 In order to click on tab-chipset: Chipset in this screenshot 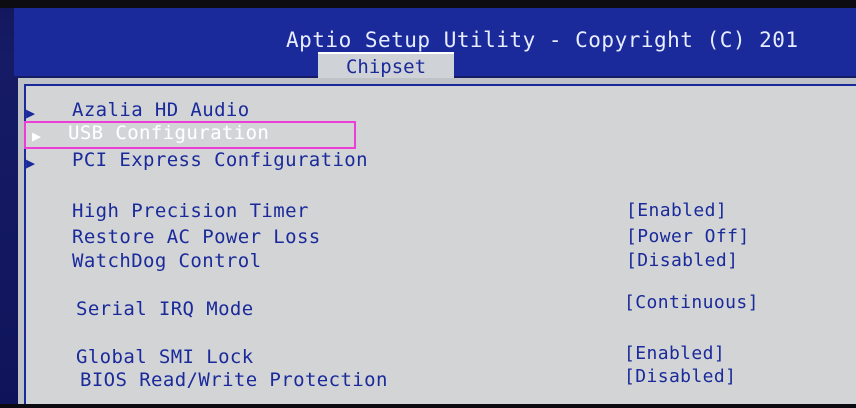, I will do `click(386, 66)`.